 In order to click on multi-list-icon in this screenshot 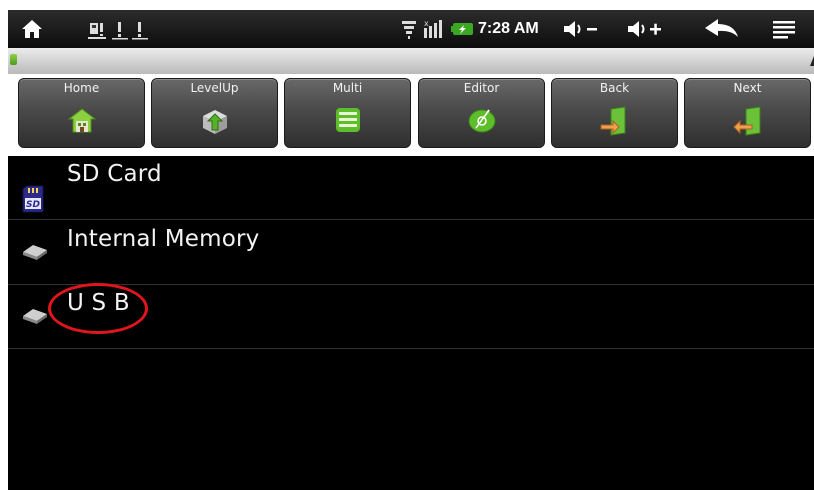, I will do `click(347, 120)`.